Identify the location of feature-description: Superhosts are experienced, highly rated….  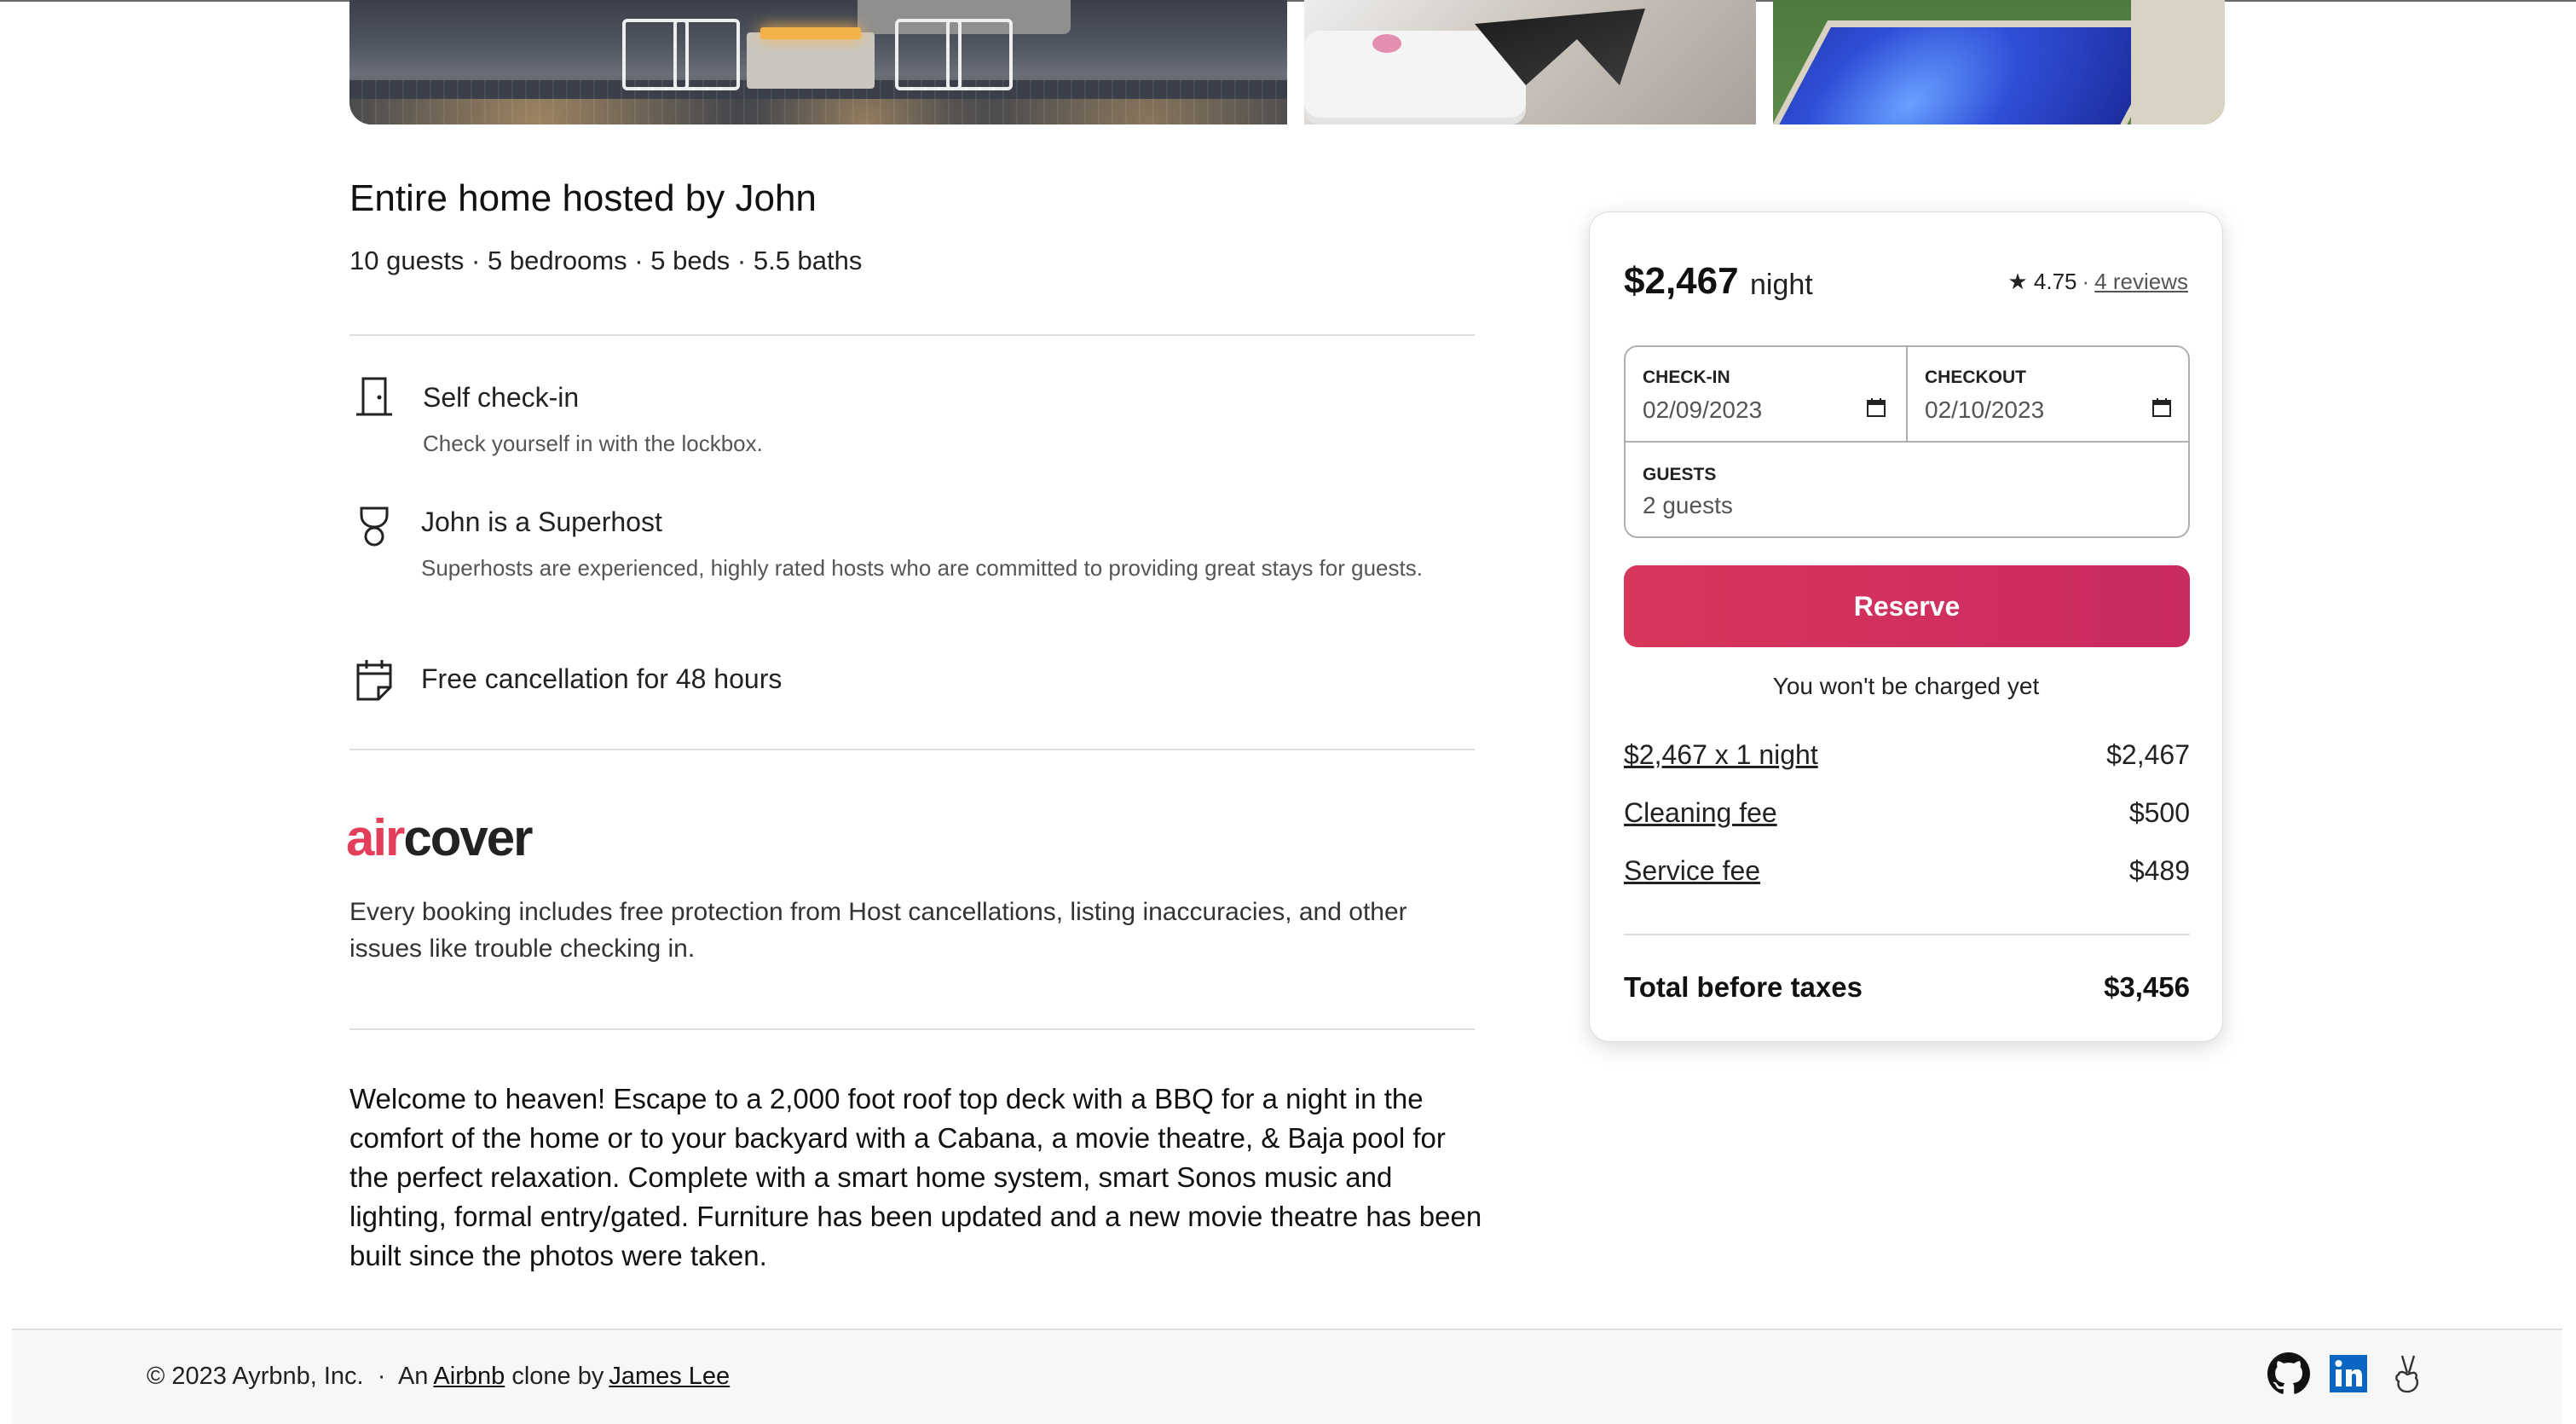
(922, 568).